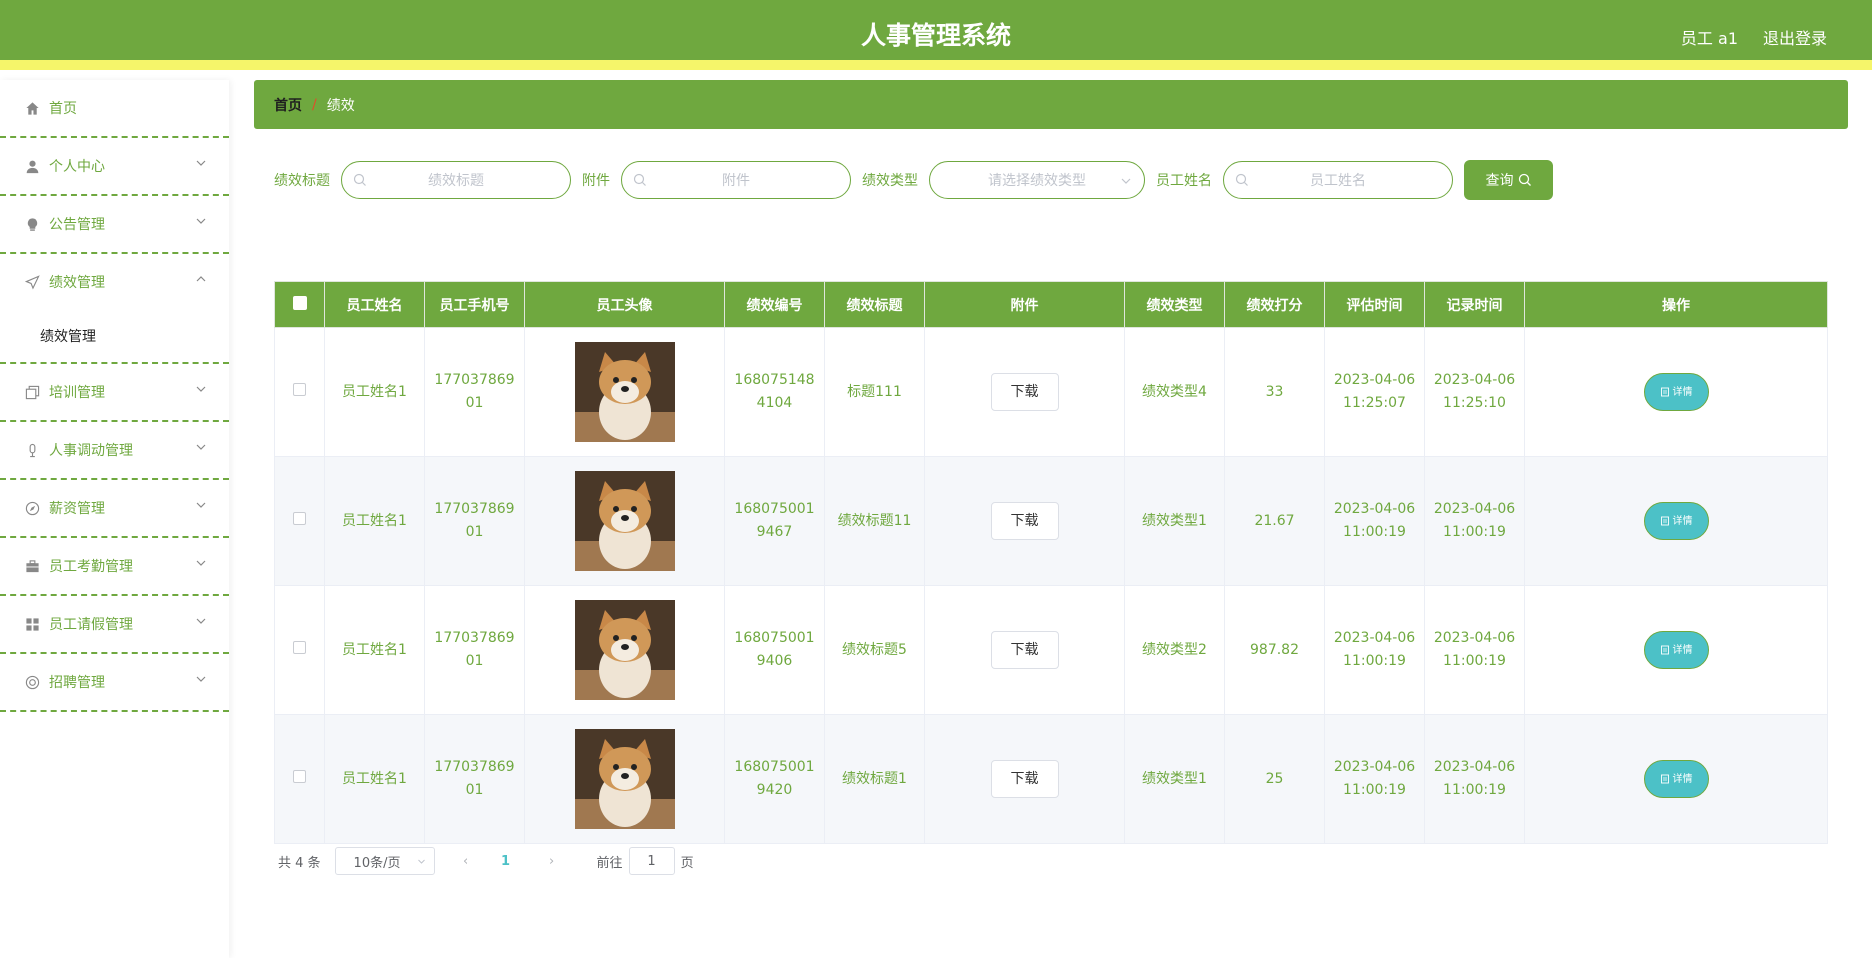 The image size is (1872, 958). What do you see at coordinates (63, 109) in the screenshot?
I see `sidebar-item-label: 首页` at bounding box center [63, 109].